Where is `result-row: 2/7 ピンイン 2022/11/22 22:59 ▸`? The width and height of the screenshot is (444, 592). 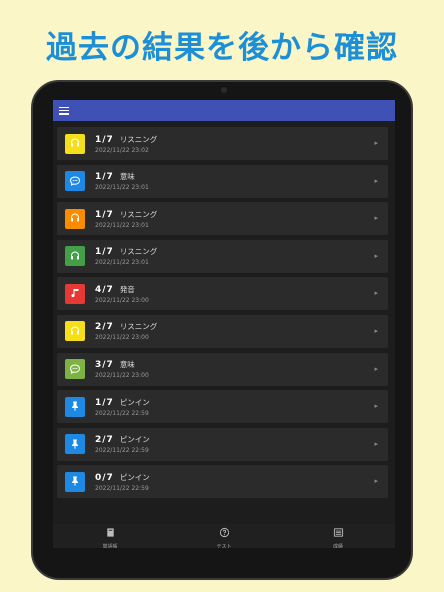 result-row: 2/7 ピンイン 2022/11/22 22:59 ▸ is located at coordinates (222, 444).